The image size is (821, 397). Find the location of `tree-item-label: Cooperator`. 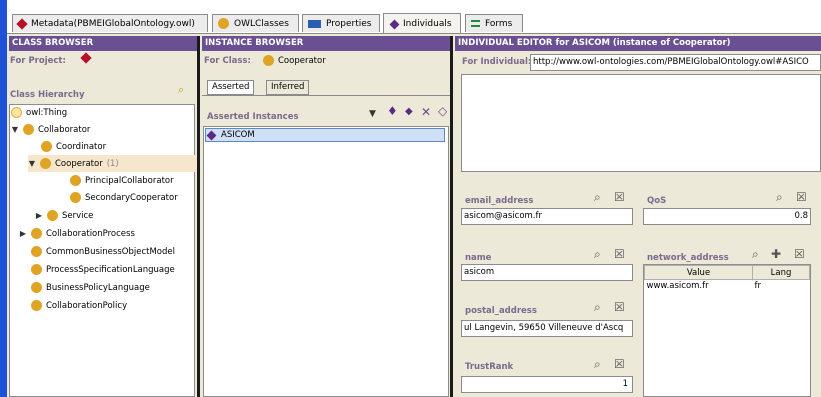

tree-item-label: Cooperator is located at coordinates (79, 163).